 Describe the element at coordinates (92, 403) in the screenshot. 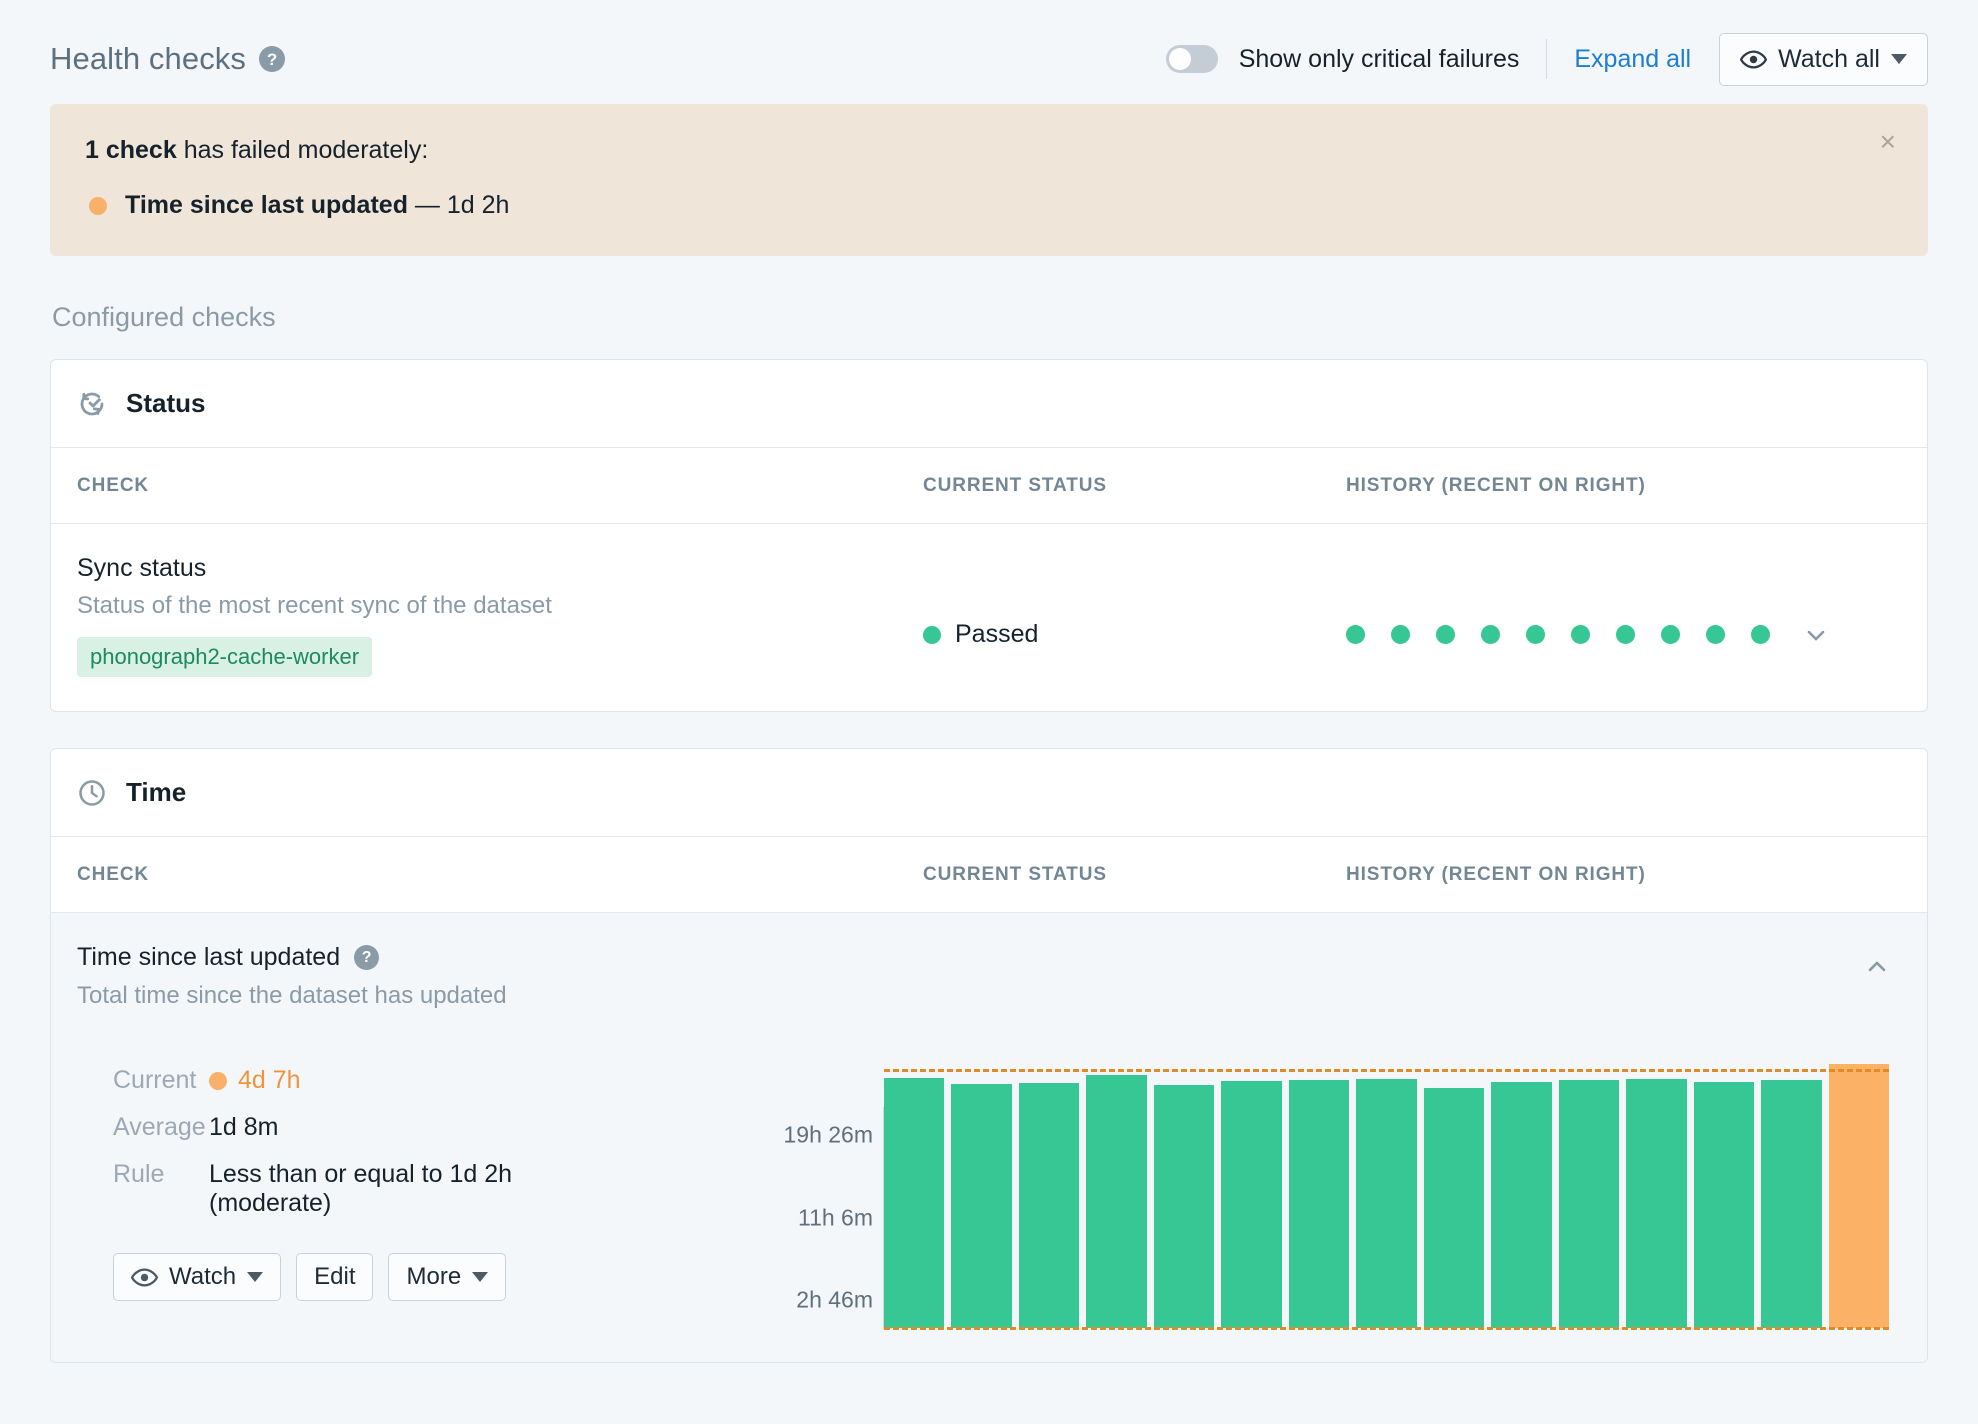

I see `sync-check-icon` at that location.